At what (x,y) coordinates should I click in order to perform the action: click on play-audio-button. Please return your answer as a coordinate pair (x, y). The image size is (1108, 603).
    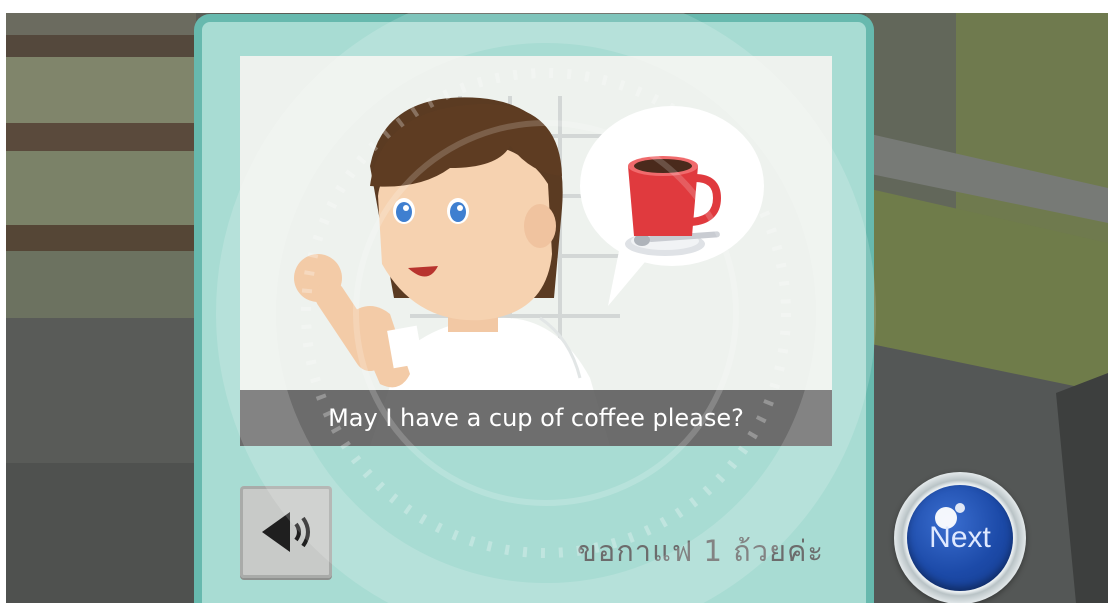
    Looking at the image, I should click on (286, 532).